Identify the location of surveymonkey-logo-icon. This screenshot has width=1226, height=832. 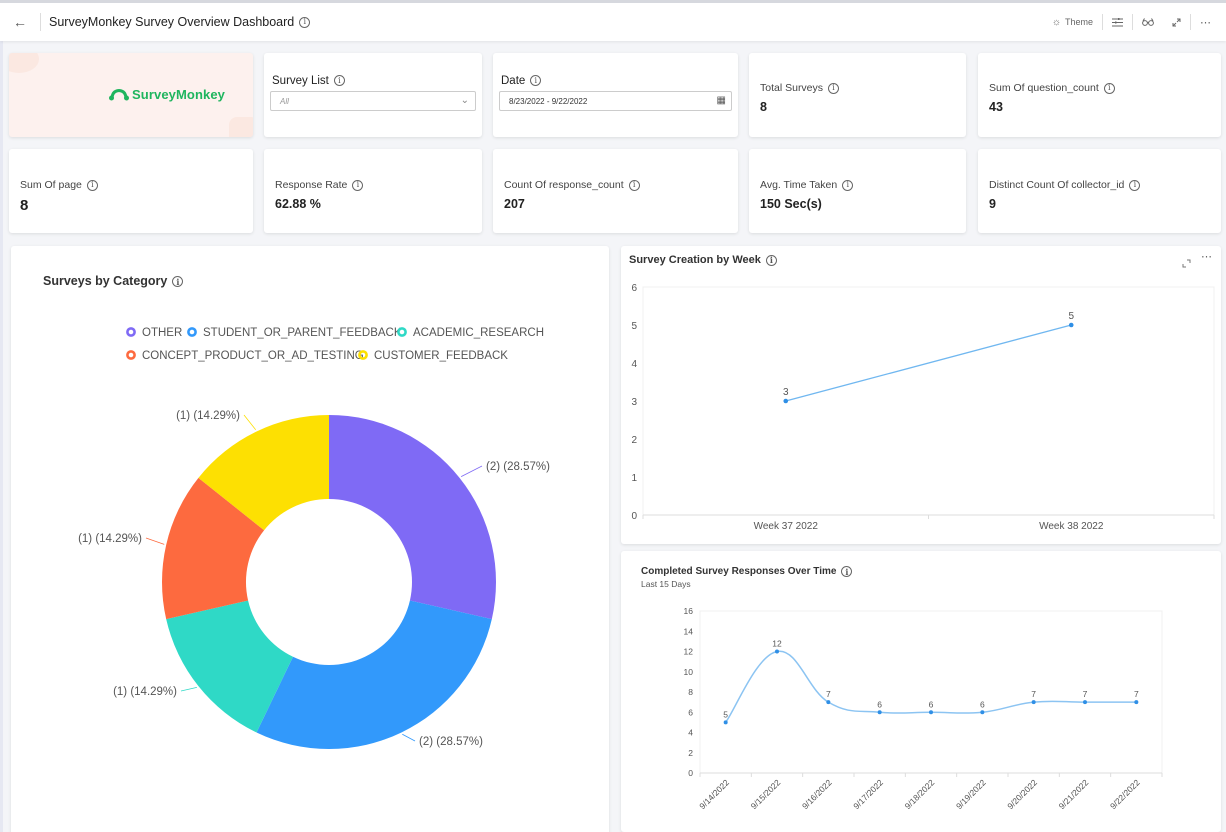
(119, 94).